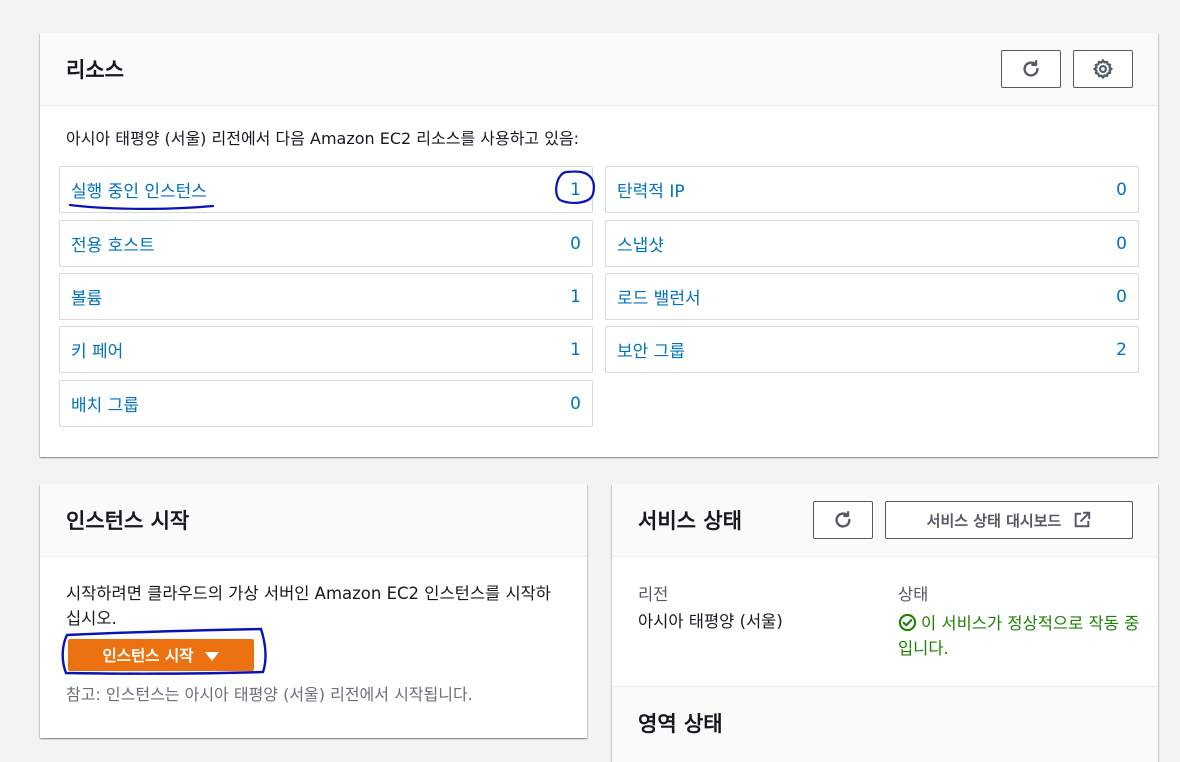  What do you see at coordinates (710, 621) in the screenshot?
I see `region-value: 아시아 태평양 (서울)` at bounding box center [710, 621].